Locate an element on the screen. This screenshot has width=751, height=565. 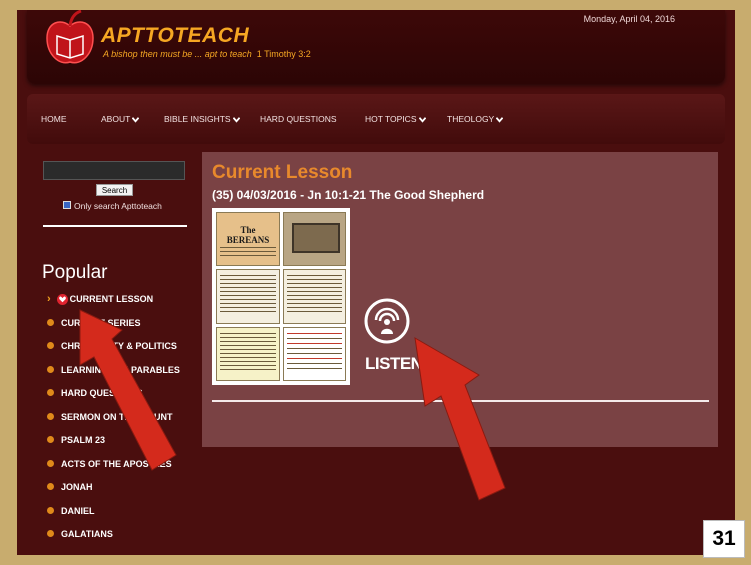
popular-item-jonah: JONAH is located at coordinates (113, 494).